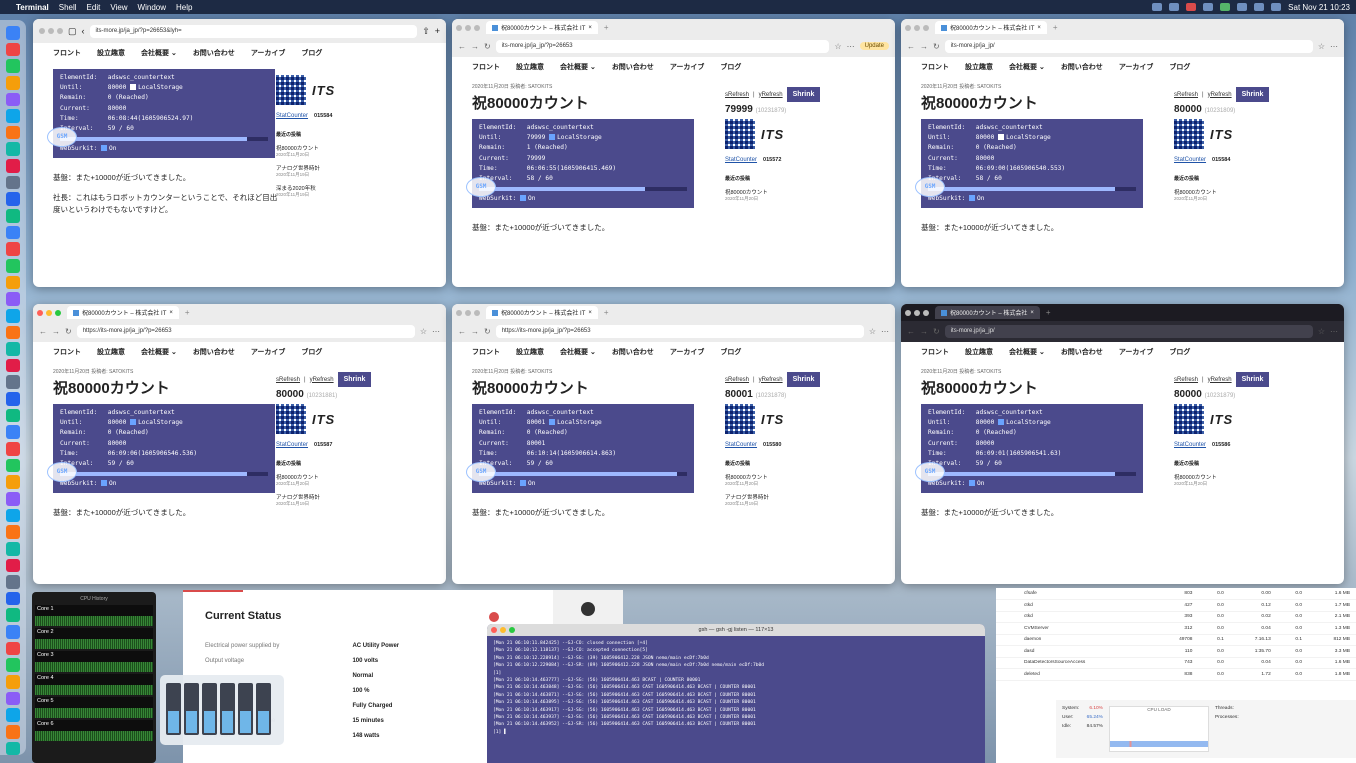  Describe the element at coordinates (253, 31) in the screenshot. I see `address-bar: its-more.jp/ja_jp/?p=26653&lyh=` at that location.